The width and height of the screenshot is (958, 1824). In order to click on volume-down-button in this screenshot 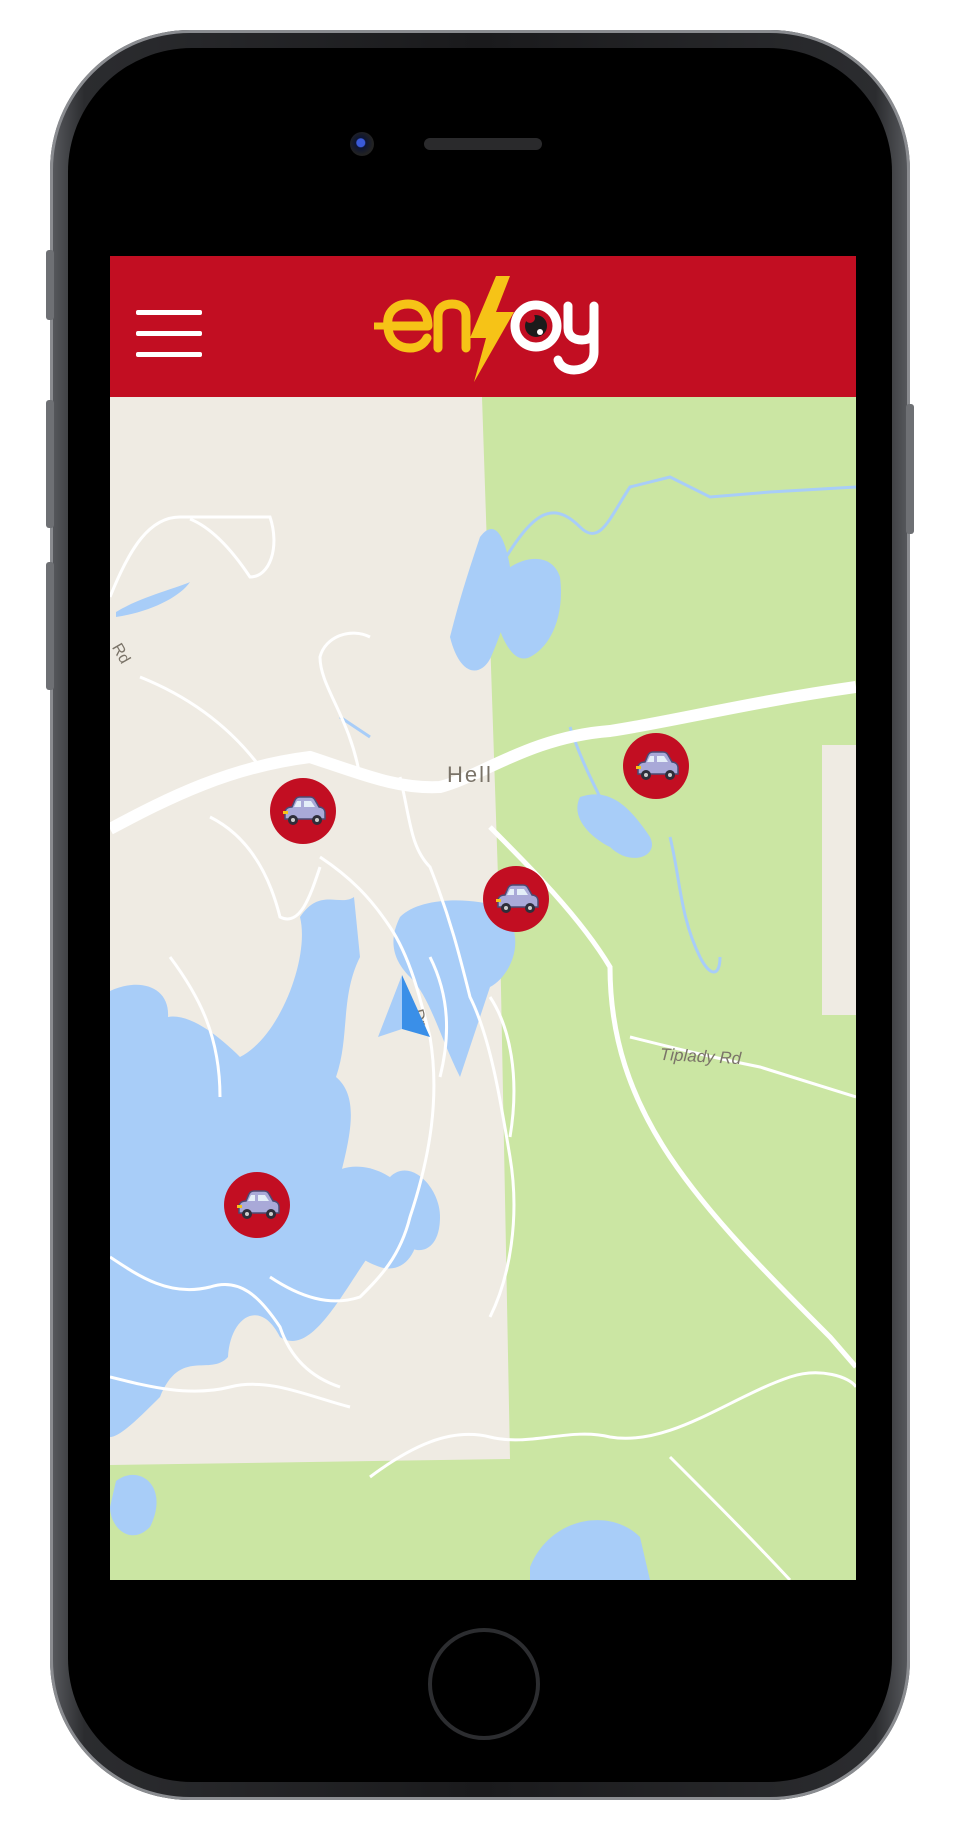, I will do `click(50, 626)`.